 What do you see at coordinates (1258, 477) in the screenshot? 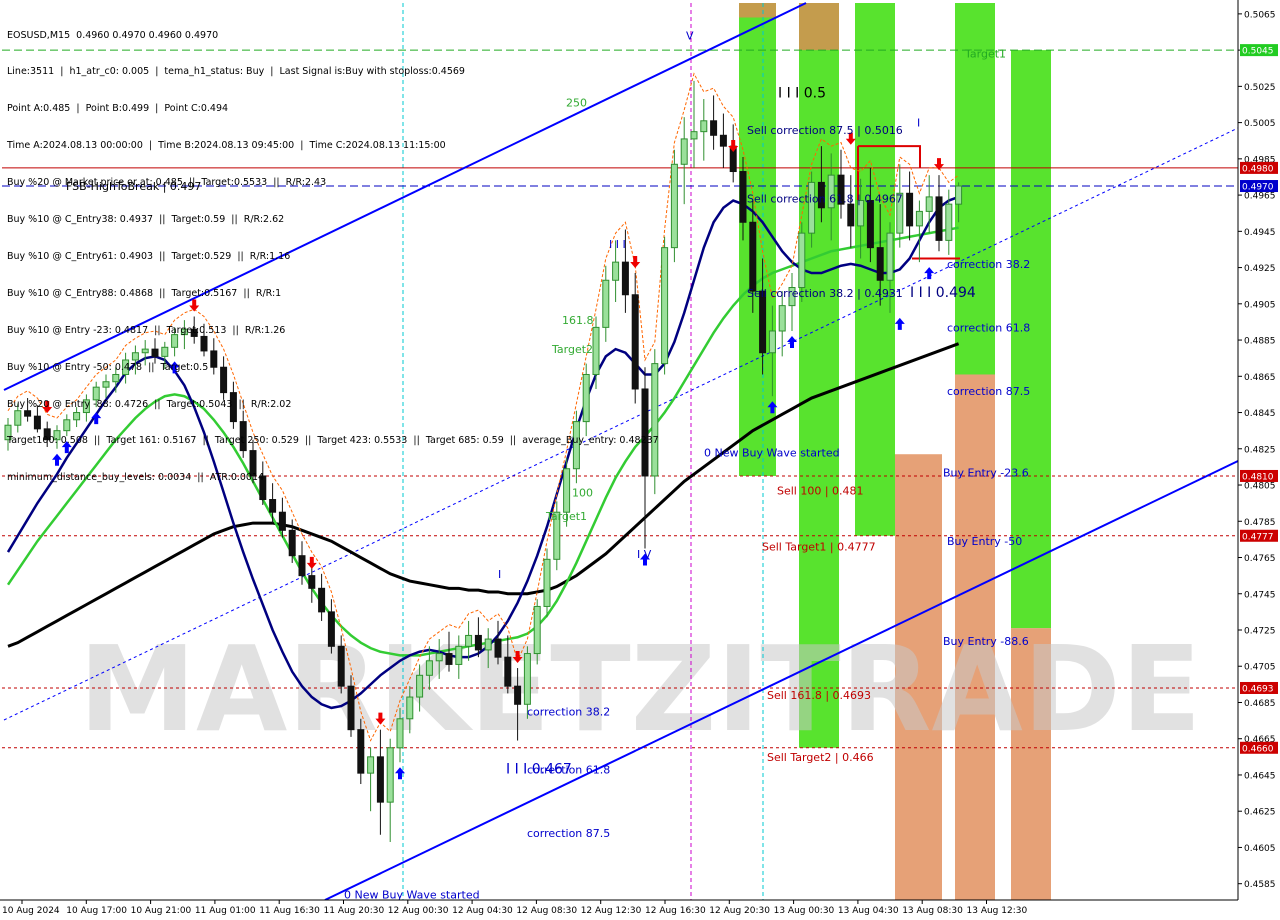
I see `price-tag-label: 0.4810` at bounding box center [1258, 477].